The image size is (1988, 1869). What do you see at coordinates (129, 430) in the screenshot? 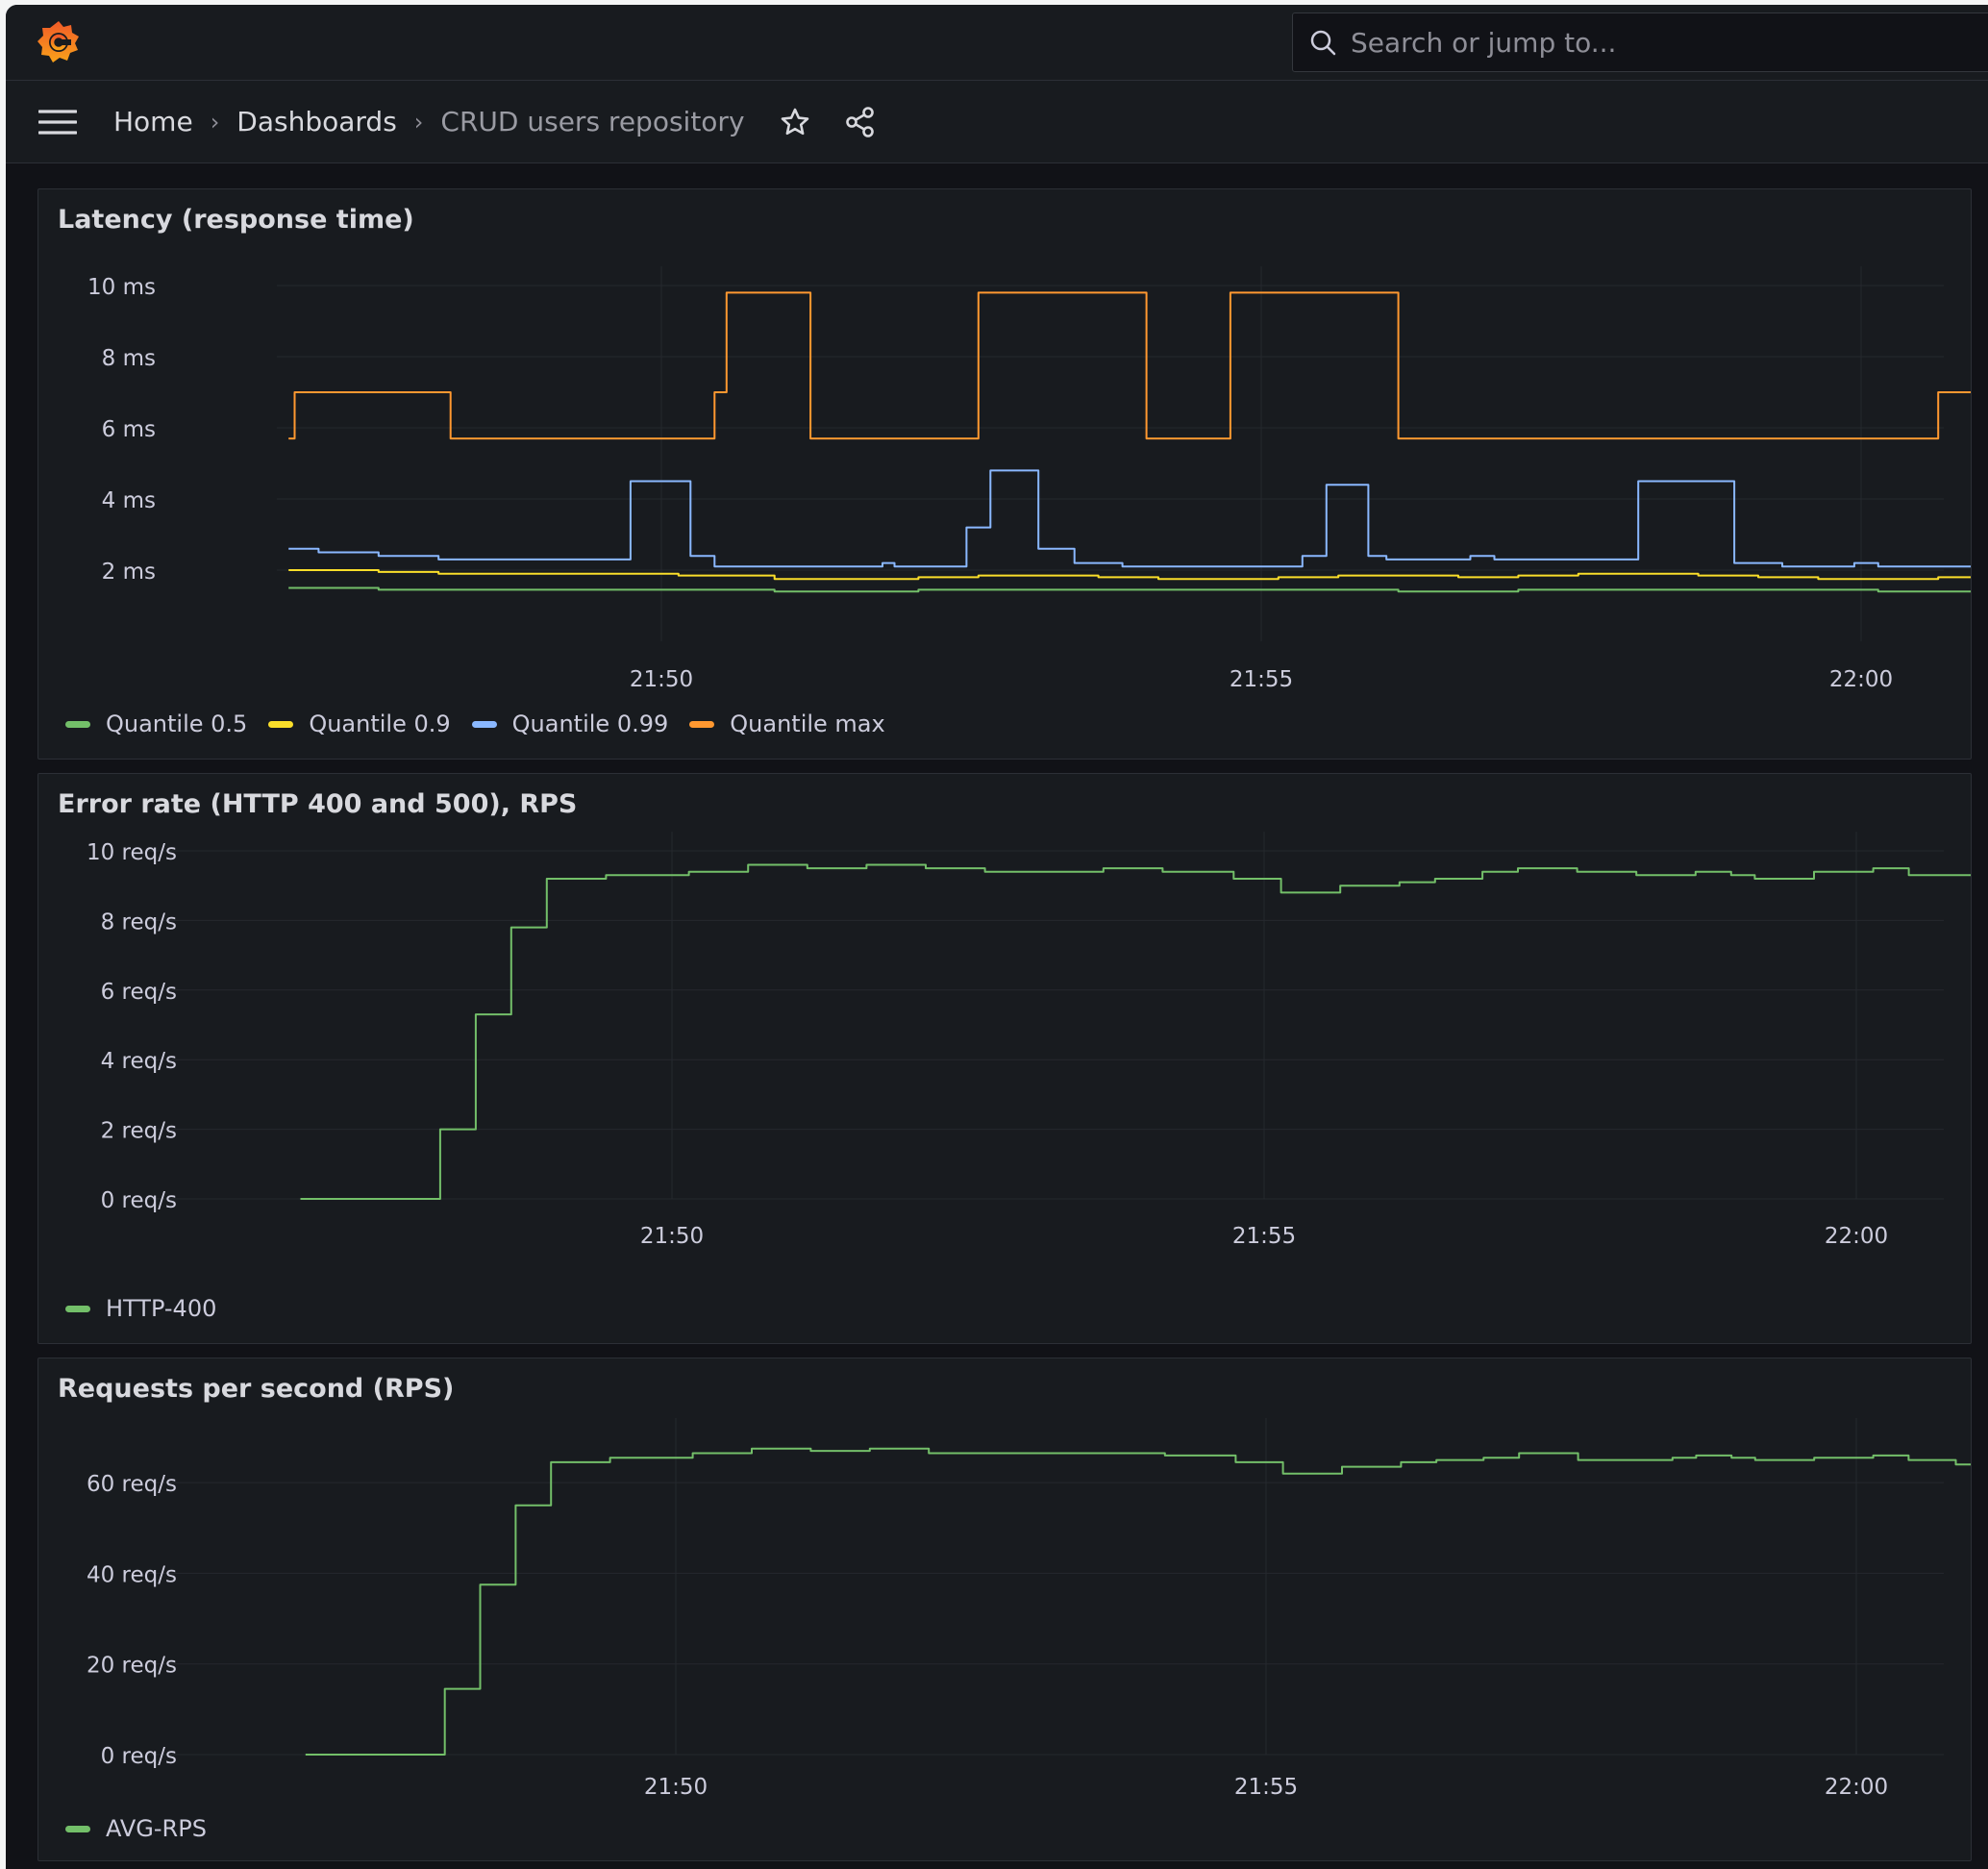
I see `y-tick-label: 6 ms` at bounding box center [129, 430].